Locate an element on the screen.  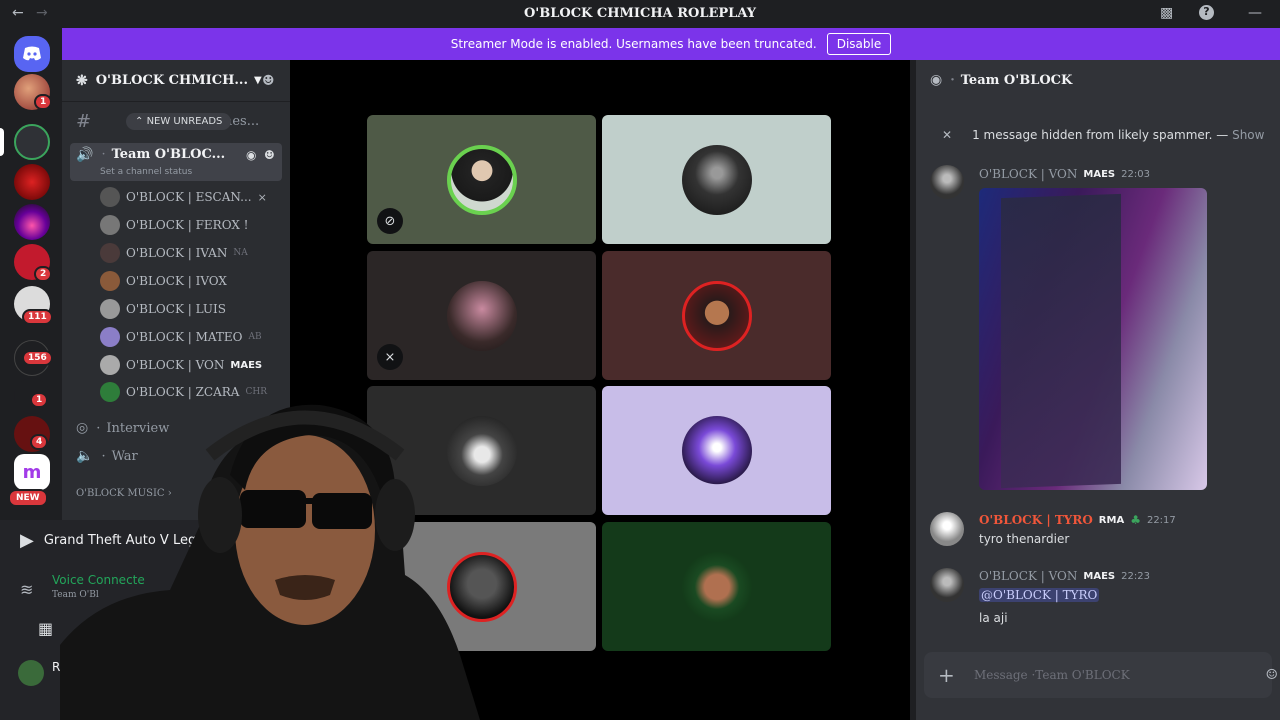
title-bar: ← → O'BLOCK CHMICHA ROLEPLAY ▩ ? — is located at coordinates (640, 14).